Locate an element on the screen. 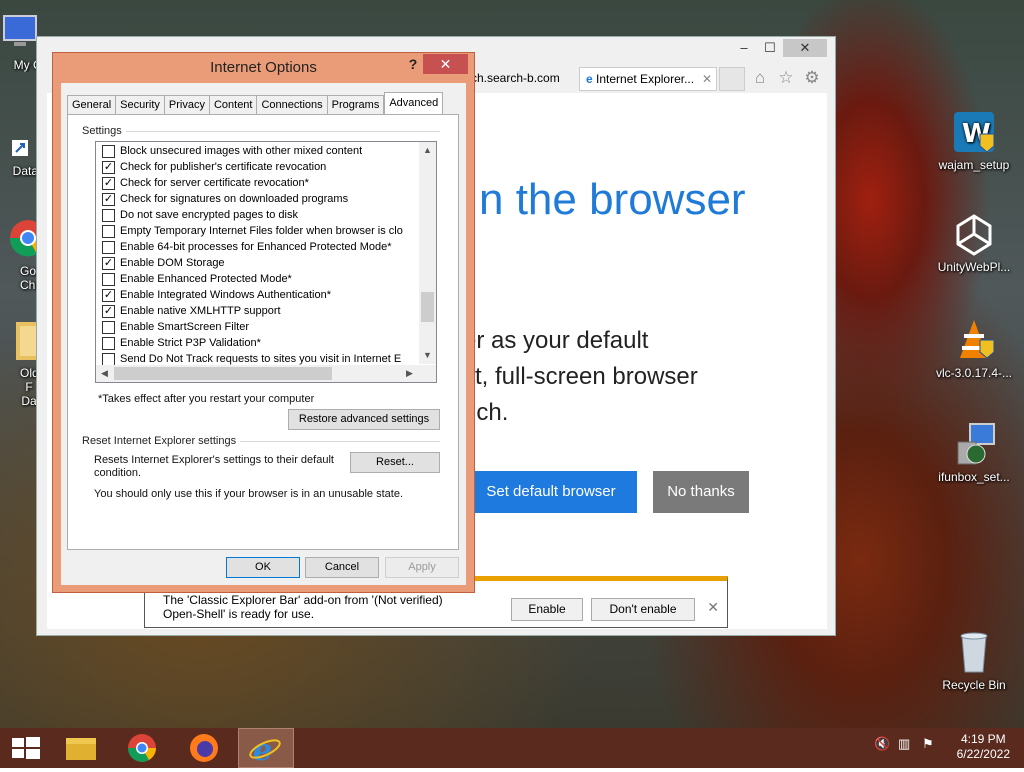 The image size is (1024, 772). browser-toolbar: ⌂ ☆ ⚙ is located at coordinates (786, 78).